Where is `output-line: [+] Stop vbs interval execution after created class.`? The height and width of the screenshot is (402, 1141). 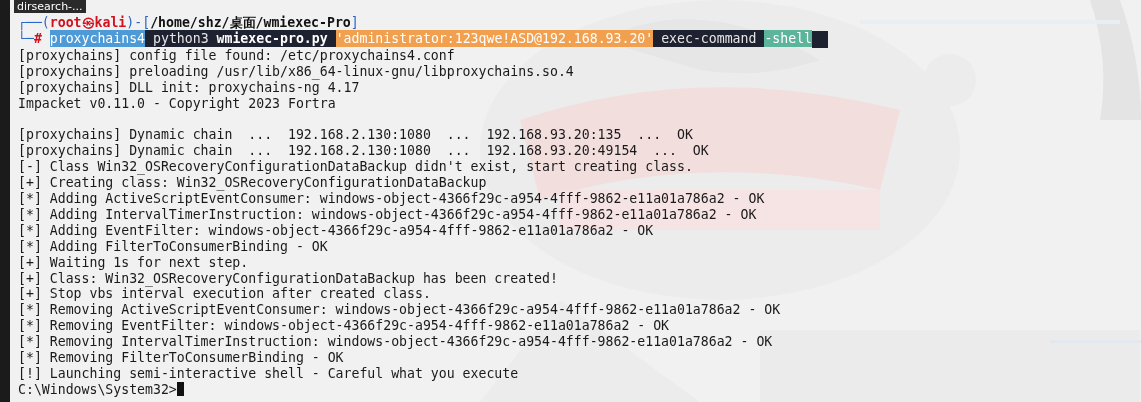 output-line: [+] Stop vbs interval execution after created class. is located at coordinates (224, 294).